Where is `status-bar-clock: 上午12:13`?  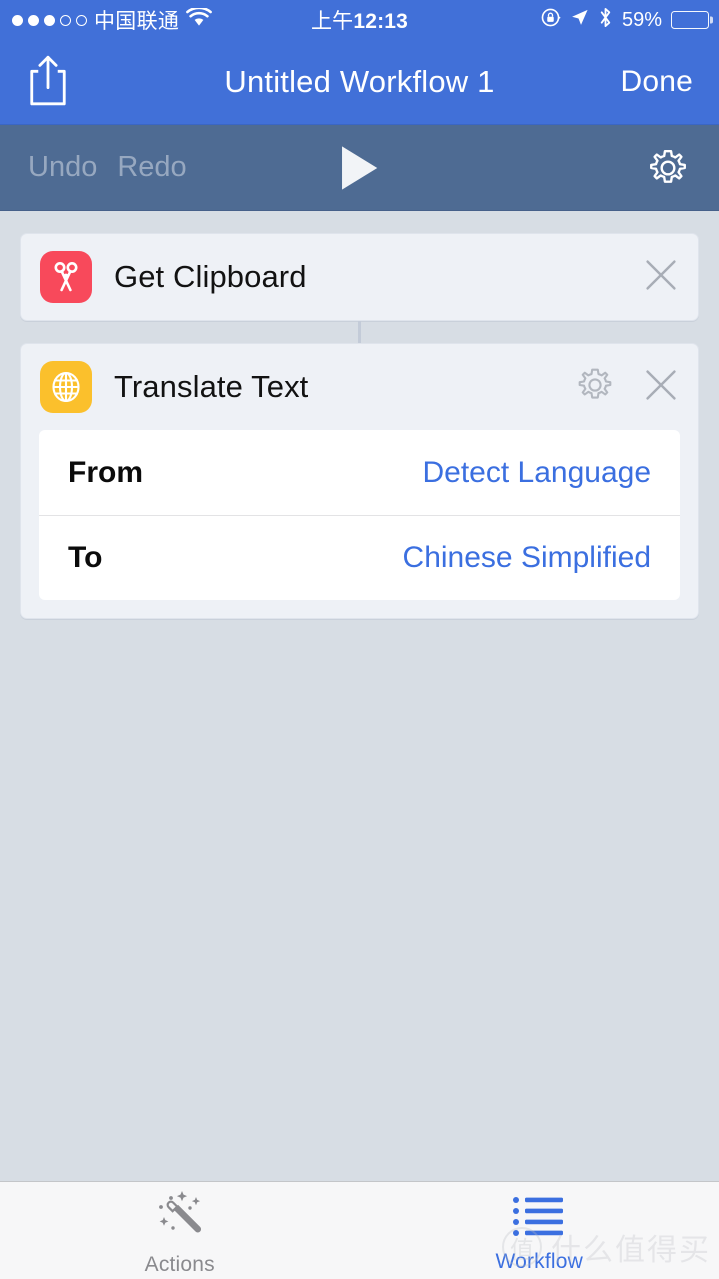 status-bar-clock: 上午12:13 is located at coordinates (359, 20).